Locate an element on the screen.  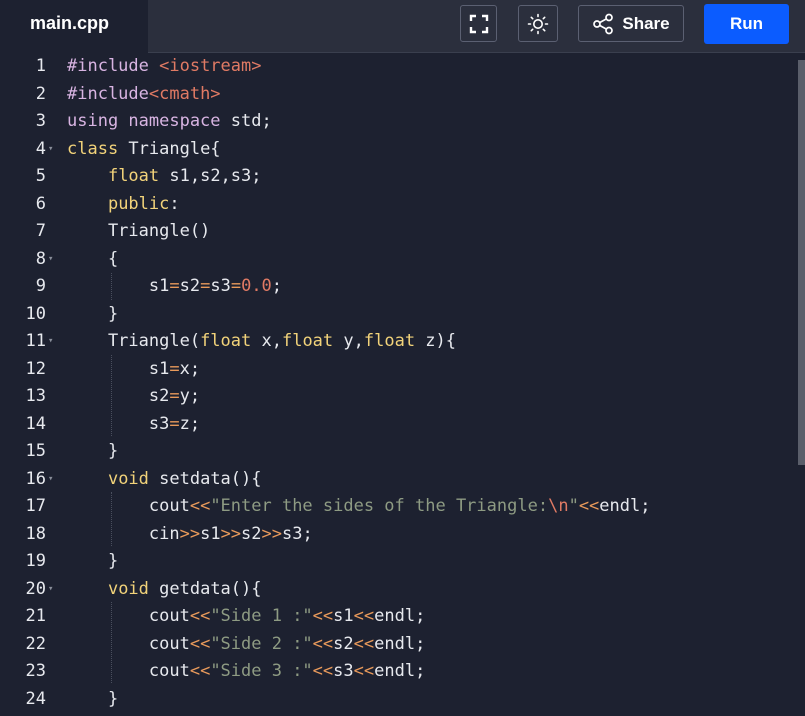
code-line: 23 cout<<"Side 3 :"<<s3<<endl; is located at coordinates (397, 671).